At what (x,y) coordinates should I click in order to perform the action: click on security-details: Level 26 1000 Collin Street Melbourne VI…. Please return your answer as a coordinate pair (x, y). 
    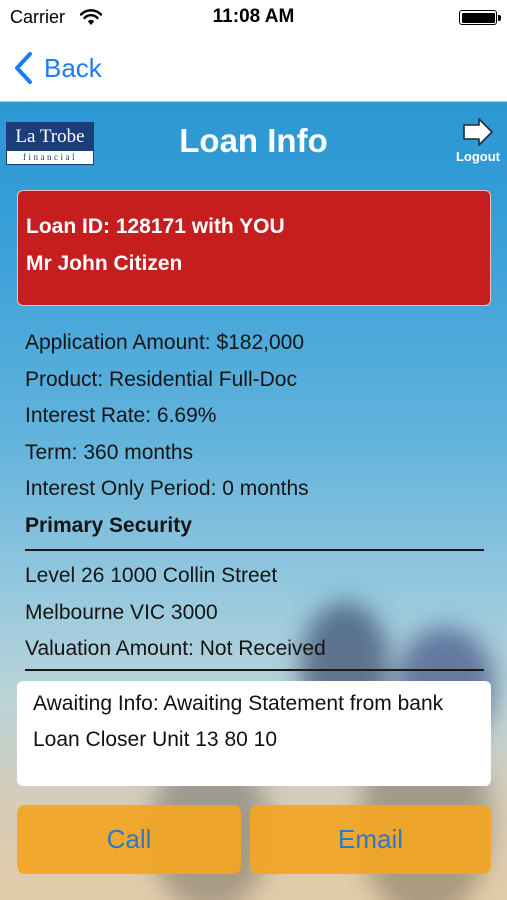
    Looking at the image, I should click on (175, 619).